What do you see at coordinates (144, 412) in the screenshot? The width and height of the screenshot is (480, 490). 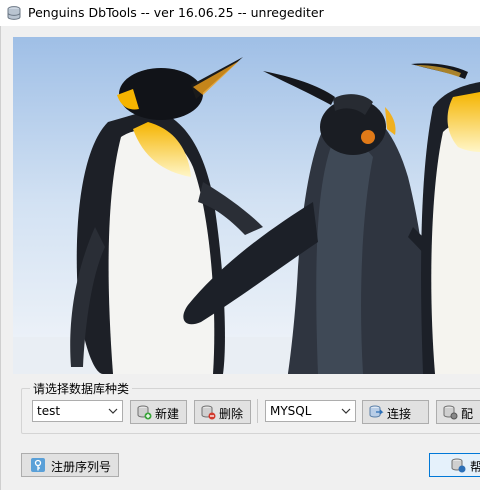 I see `database-add-icon` at bounding box center [144, 412].